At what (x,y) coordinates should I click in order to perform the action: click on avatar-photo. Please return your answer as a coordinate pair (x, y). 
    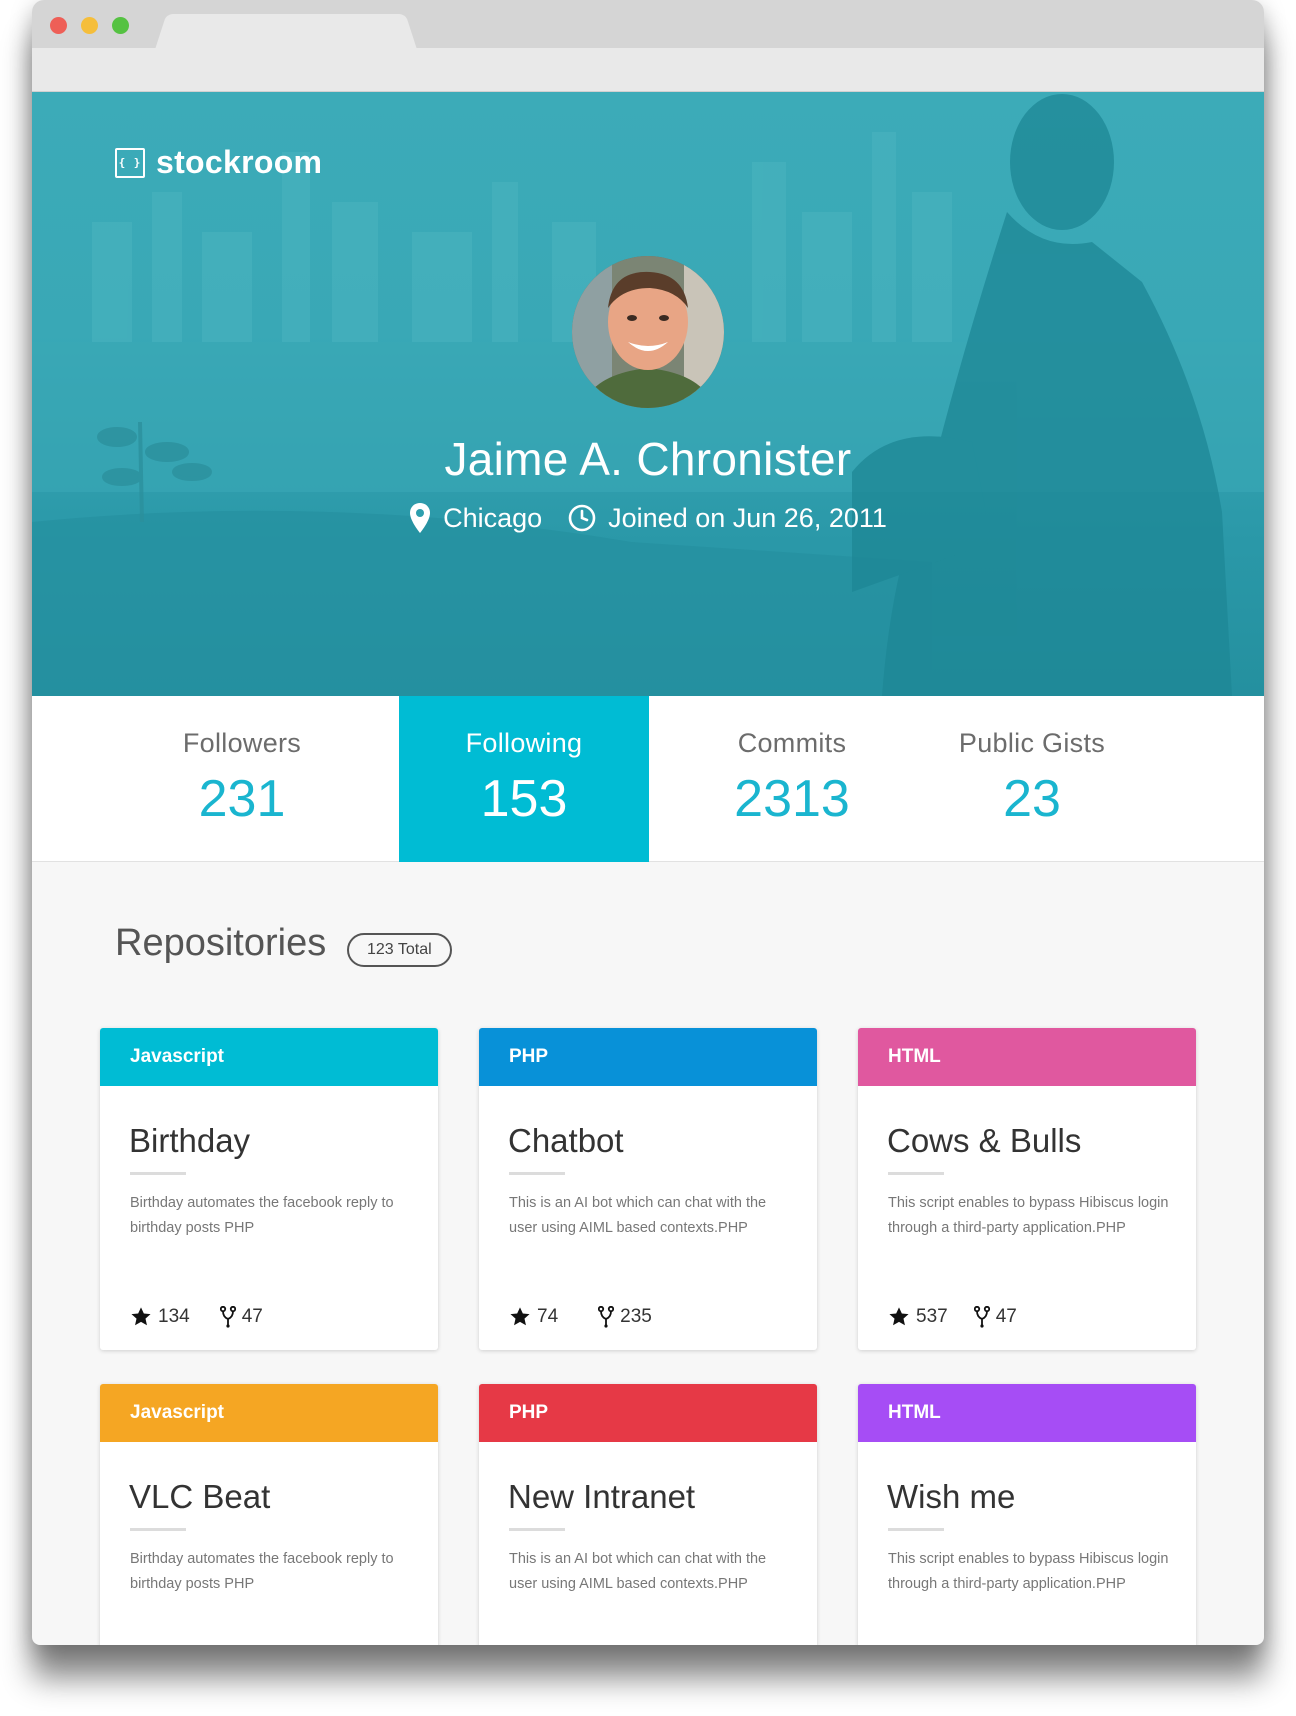
    Looking at the image, I should click on (648, 332).